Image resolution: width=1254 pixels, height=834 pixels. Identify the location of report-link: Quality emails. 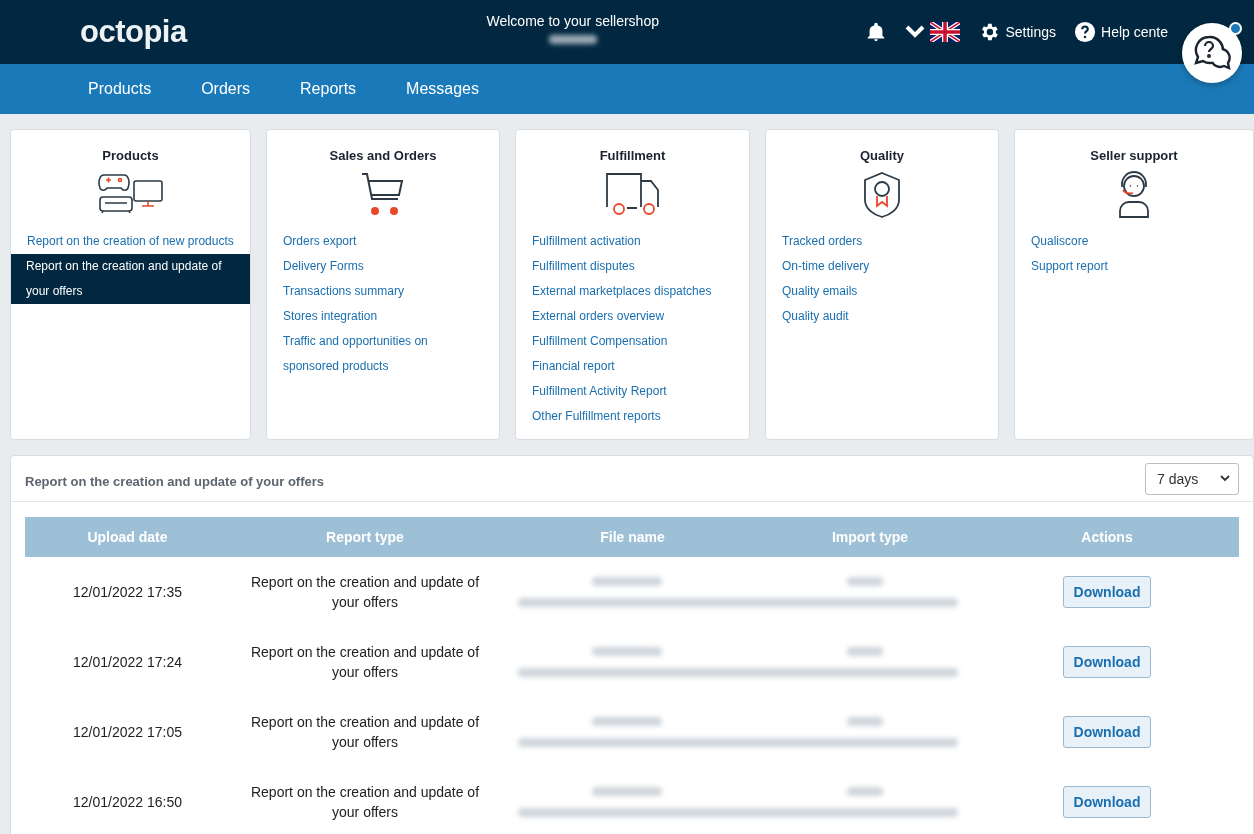
(882, 291).